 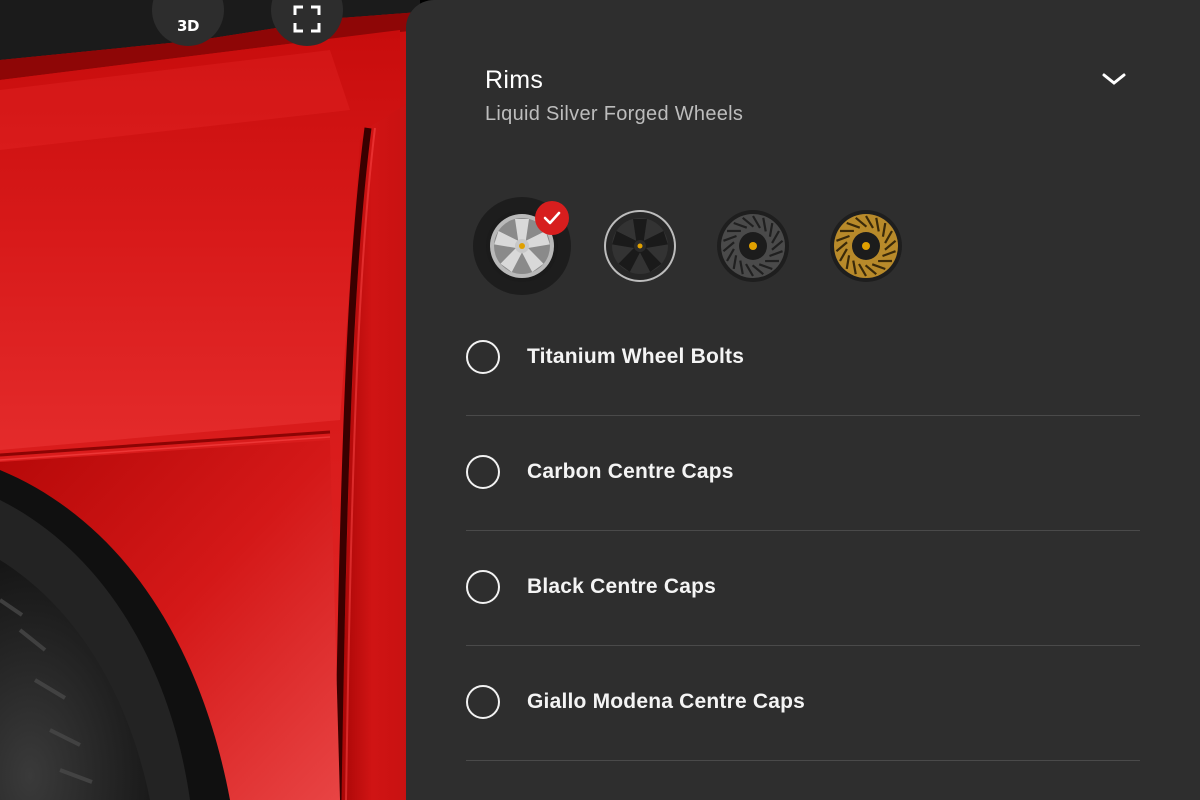 I want to click on wheel-swatch-gold-turbine, so click(x=866, y=246).